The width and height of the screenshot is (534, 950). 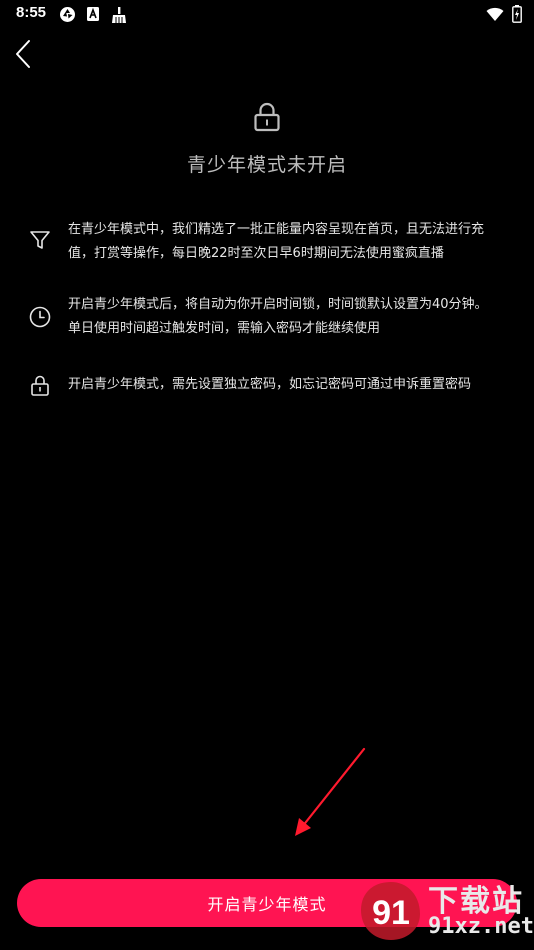 I want to click on status-icons-right, so click(x=504, y=14).